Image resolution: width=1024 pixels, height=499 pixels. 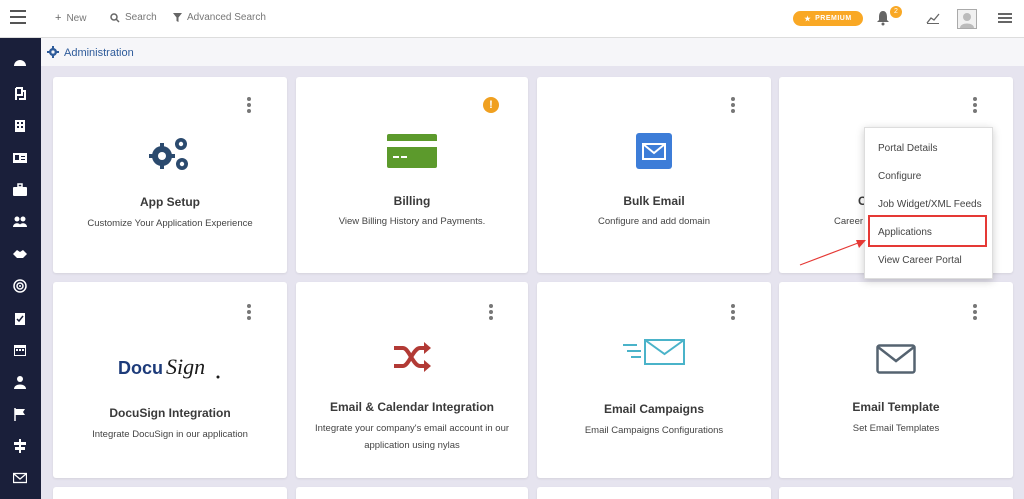 What do you see at coordinates (654, 352) in the screenshot?
I see `fast-mail-icon` at bounding box center [654, 352].